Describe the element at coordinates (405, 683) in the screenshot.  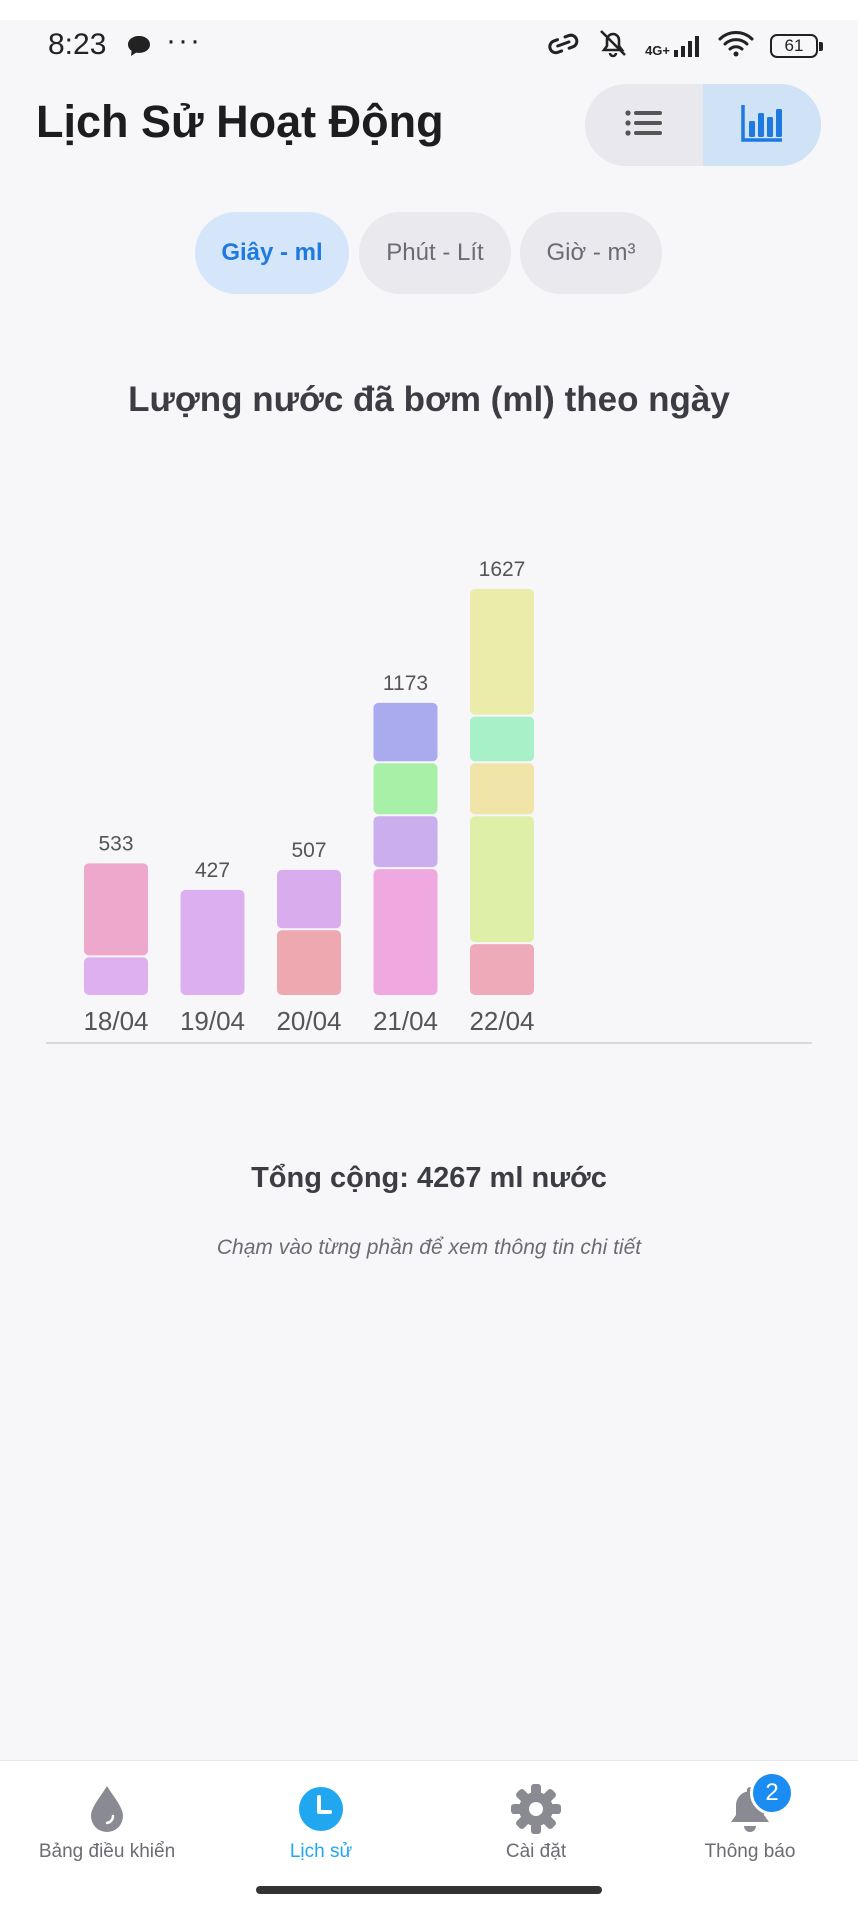
I see `bar-total-label: 1173` at that location.